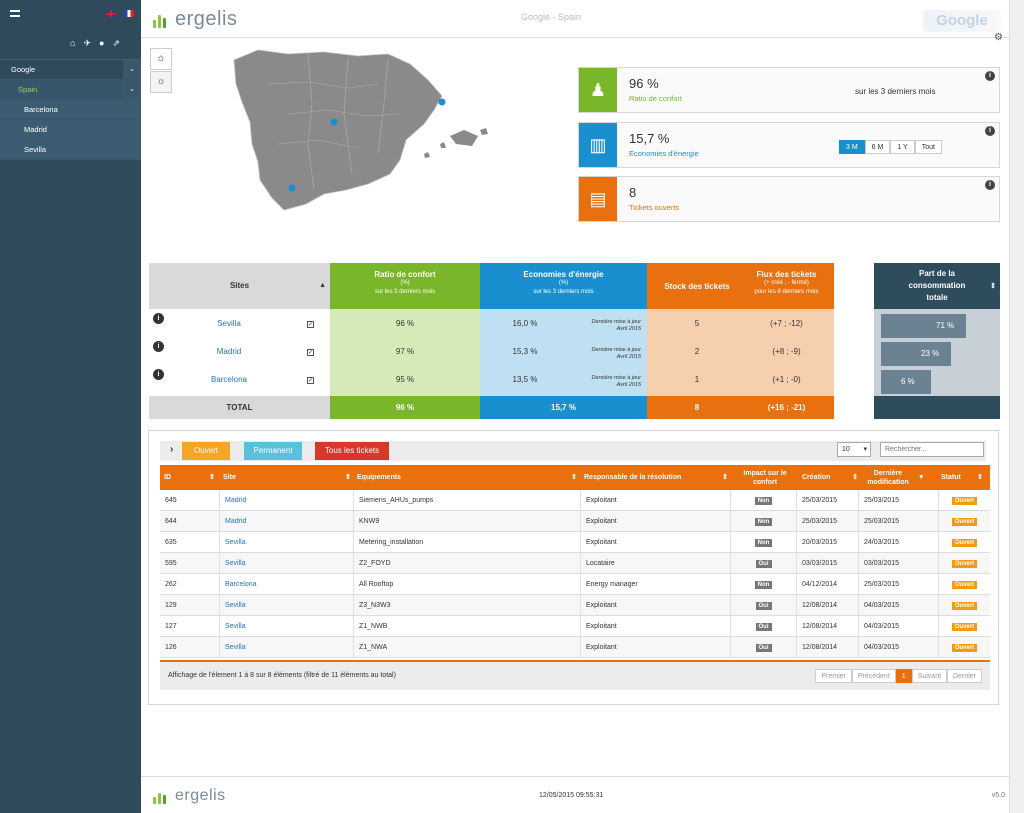 The image size is (1024, 813). Describe the element at coordinates (929, 676) in the screenshot. I see `pager-next-button: Suivant` at that location.